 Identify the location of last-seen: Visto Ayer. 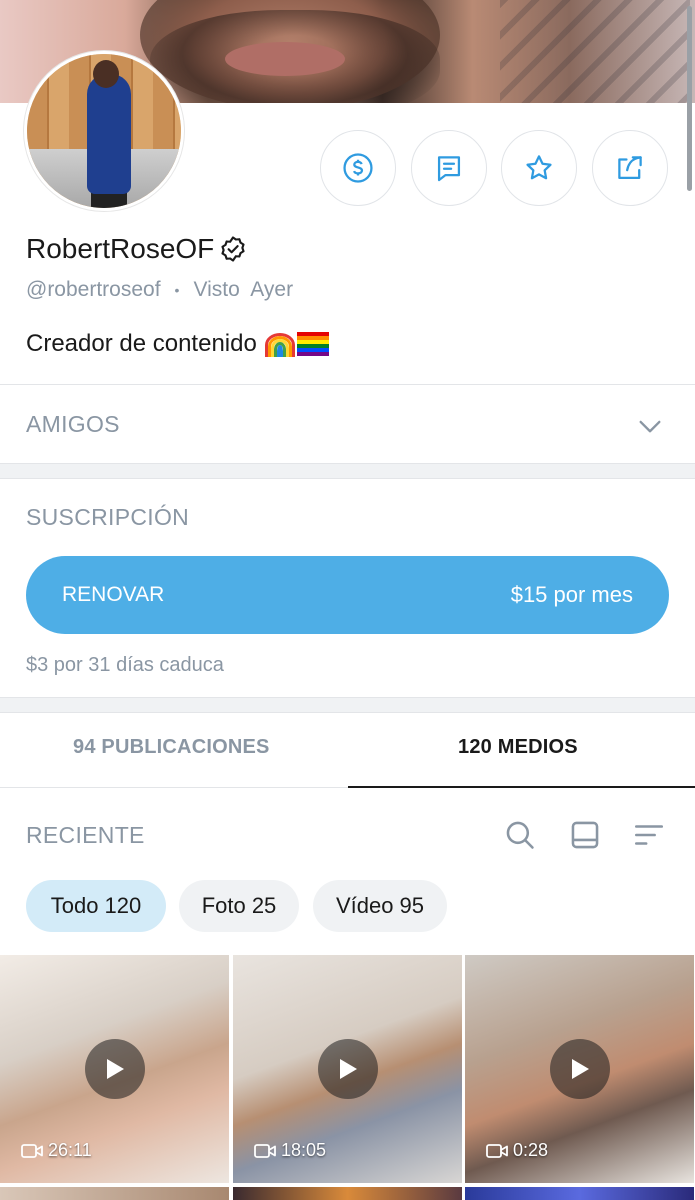
(243, 289).